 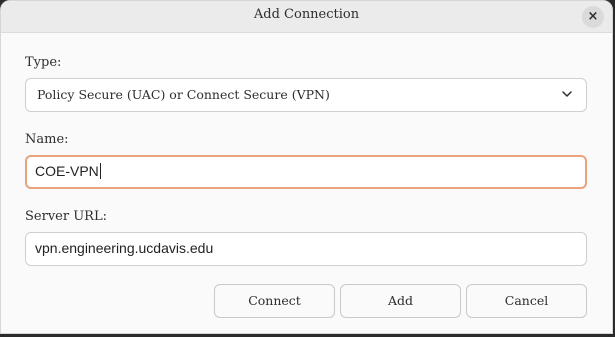 What do you see at coordinates (400, 301) in the screenshot?
I see `add-button: Add` at bounding box center [400, 301].